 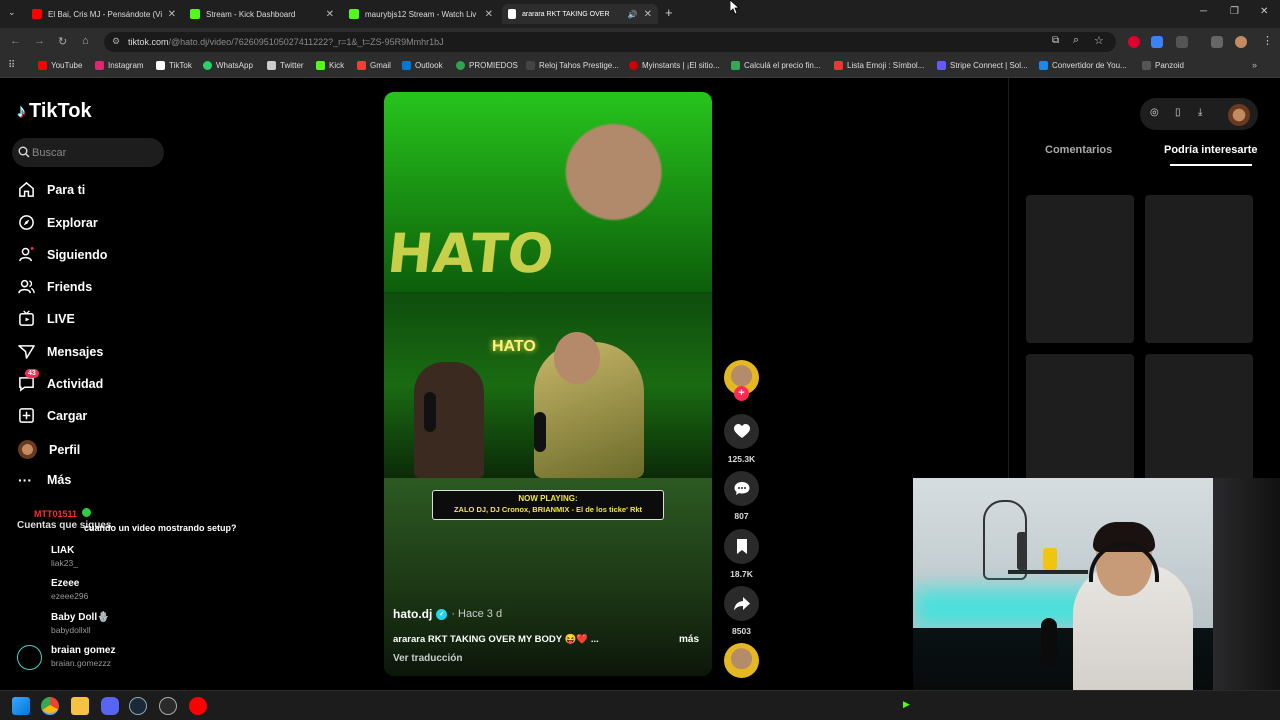 What do you see at coordinates (741, 393) in the screenshot?
I see `follow-plus-icon: +` at bounding box center [741, 393].